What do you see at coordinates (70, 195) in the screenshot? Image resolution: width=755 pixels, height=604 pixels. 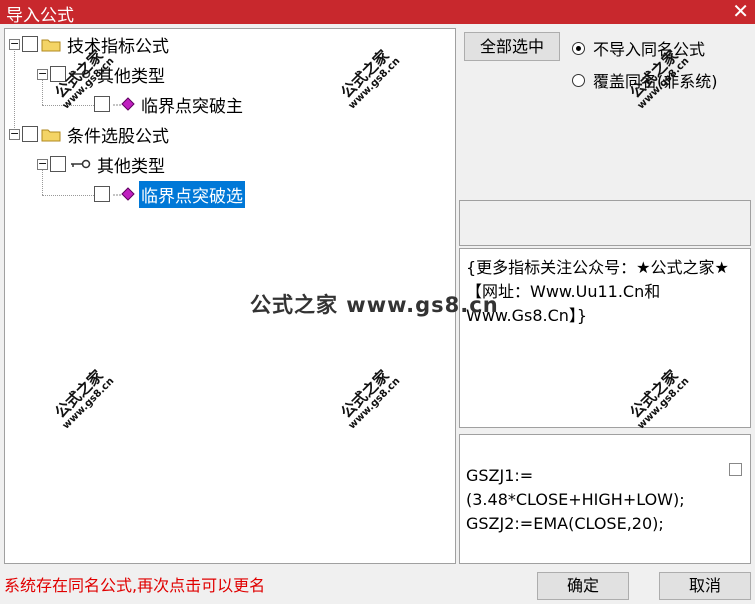 I see `tree-line` at bounding box center [70, 195].